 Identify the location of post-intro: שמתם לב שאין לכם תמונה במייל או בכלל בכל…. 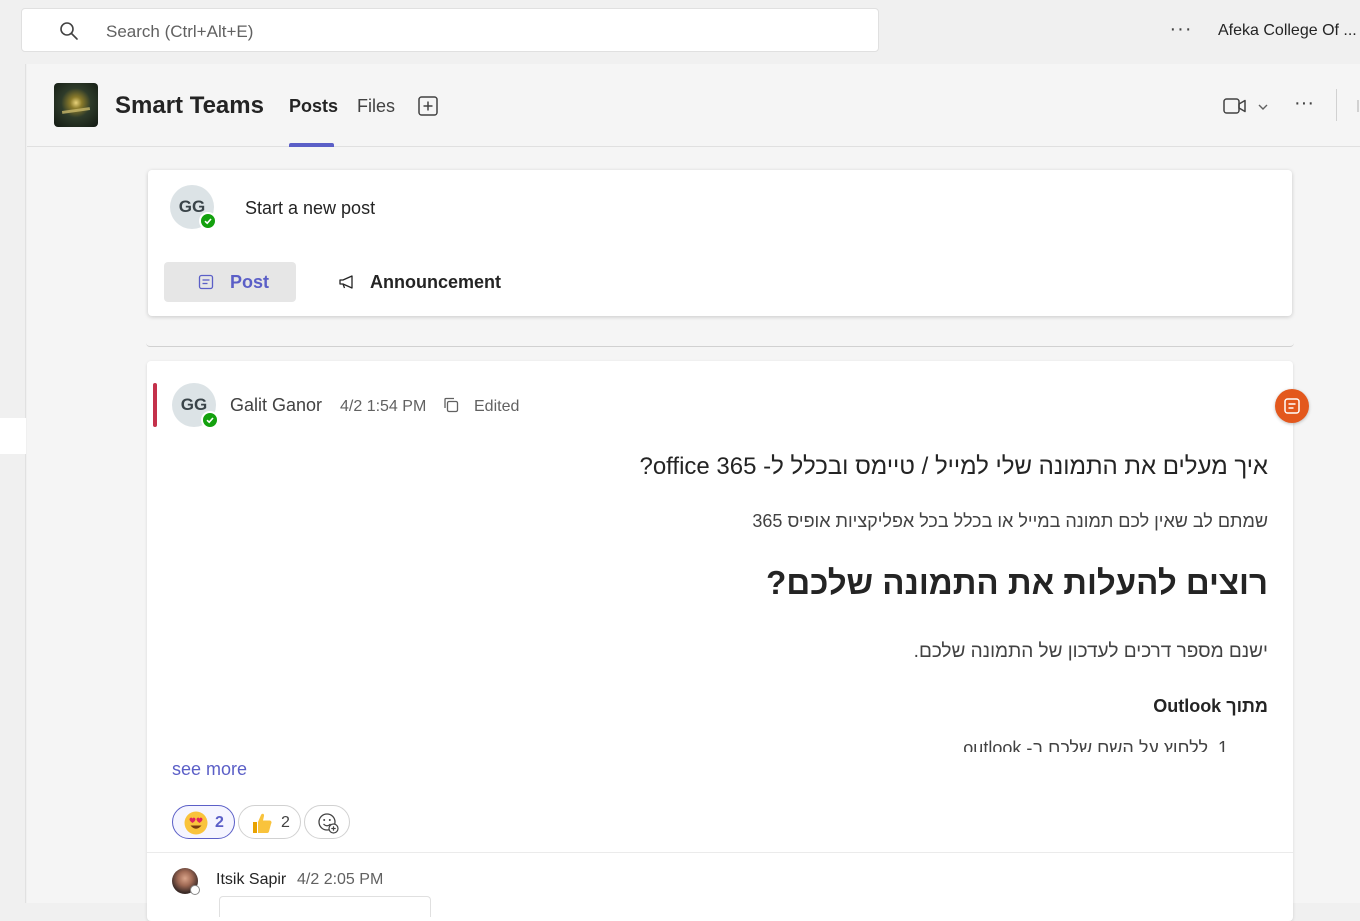
(1010, 521).